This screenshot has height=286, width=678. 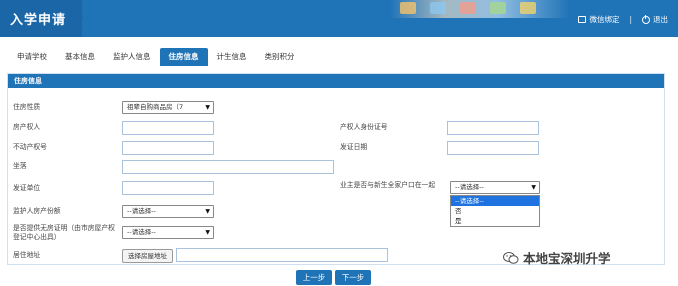 What do you see at coordinates (168, 188) in the screenshot?
I see `issuer-input` at bounding box center [168, 188].